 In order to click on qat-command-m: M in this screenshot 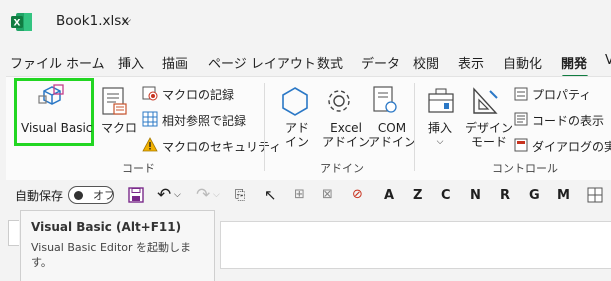, I will do `click(563, 195)`.